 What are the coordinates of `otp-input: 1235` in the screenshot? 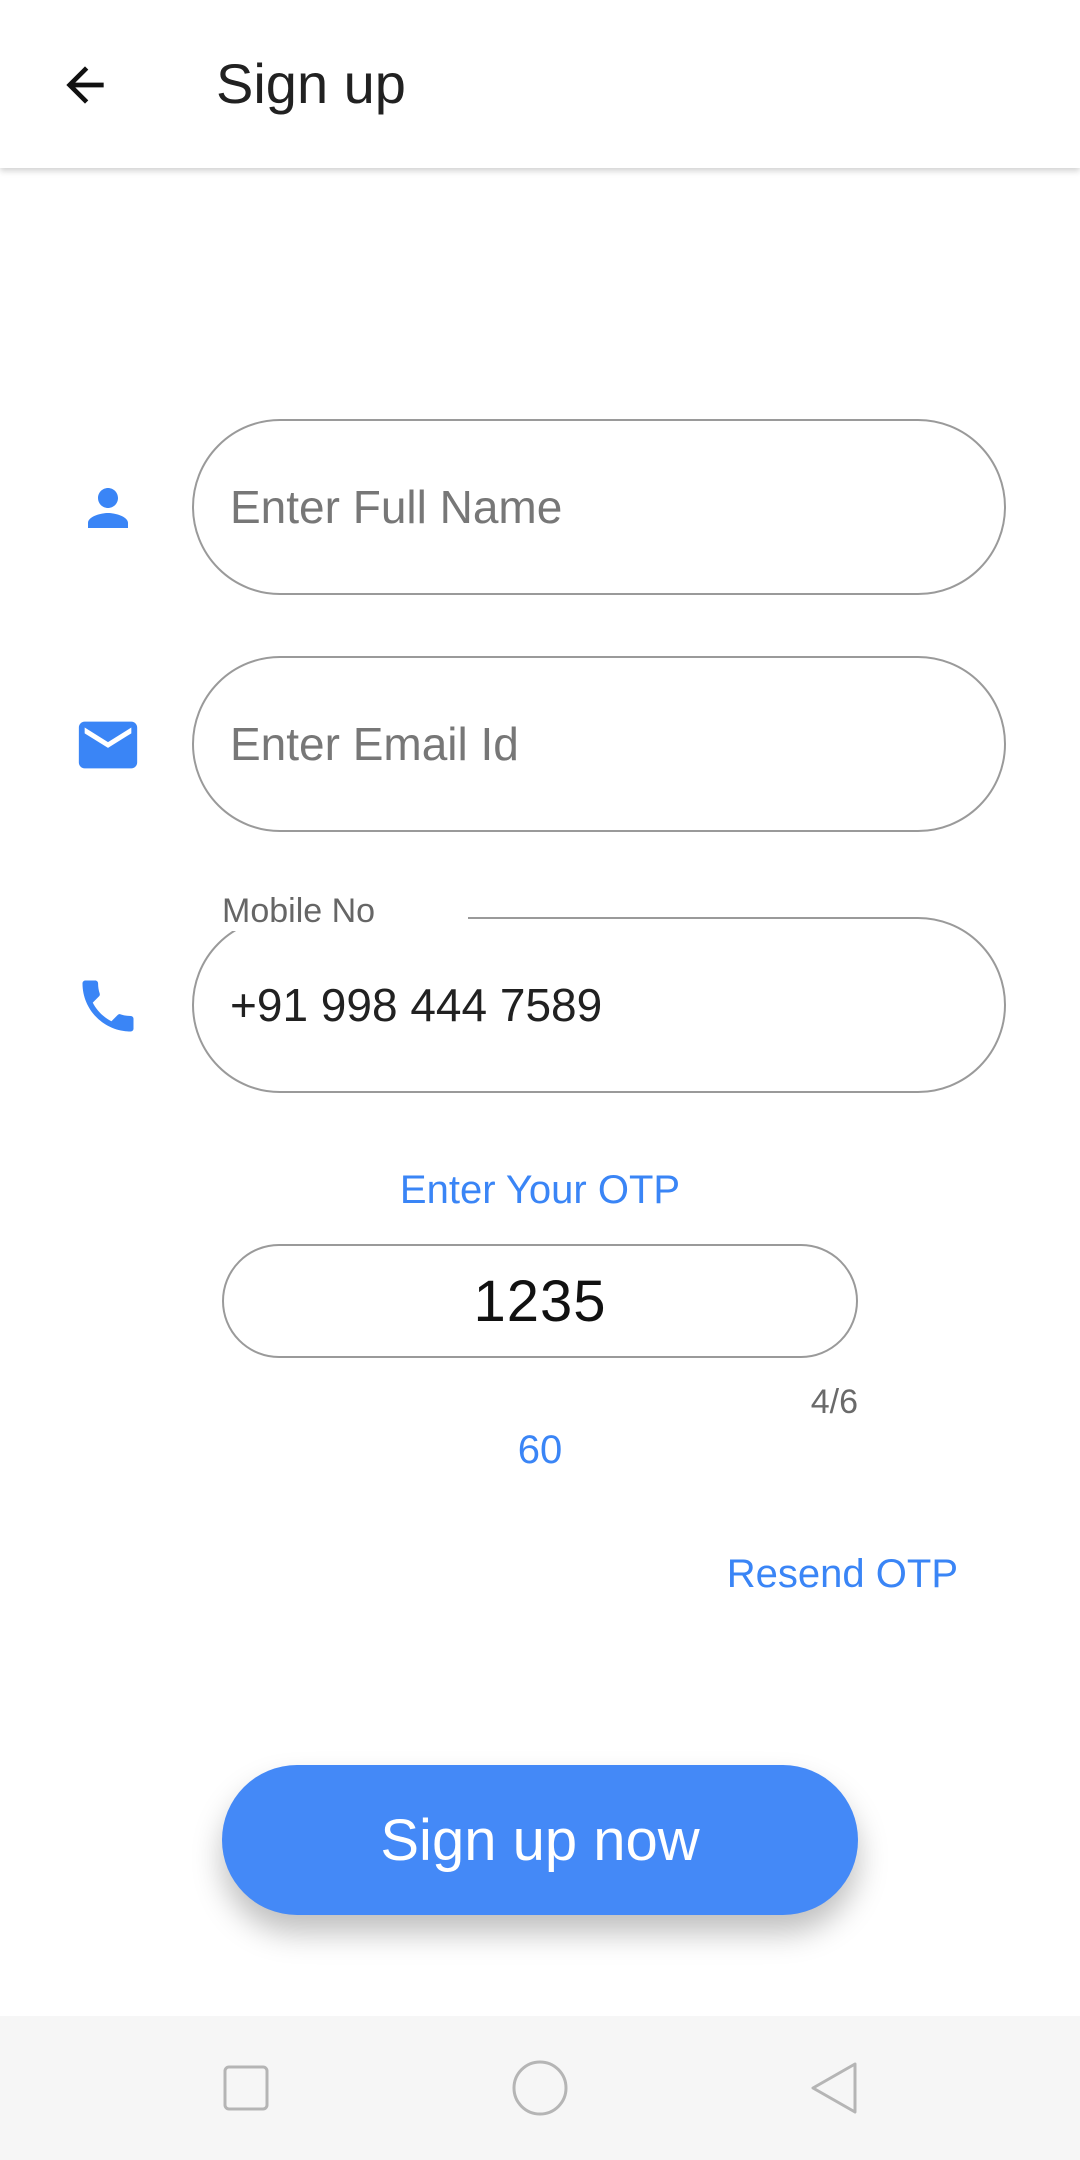 It's located at (540, 1301).